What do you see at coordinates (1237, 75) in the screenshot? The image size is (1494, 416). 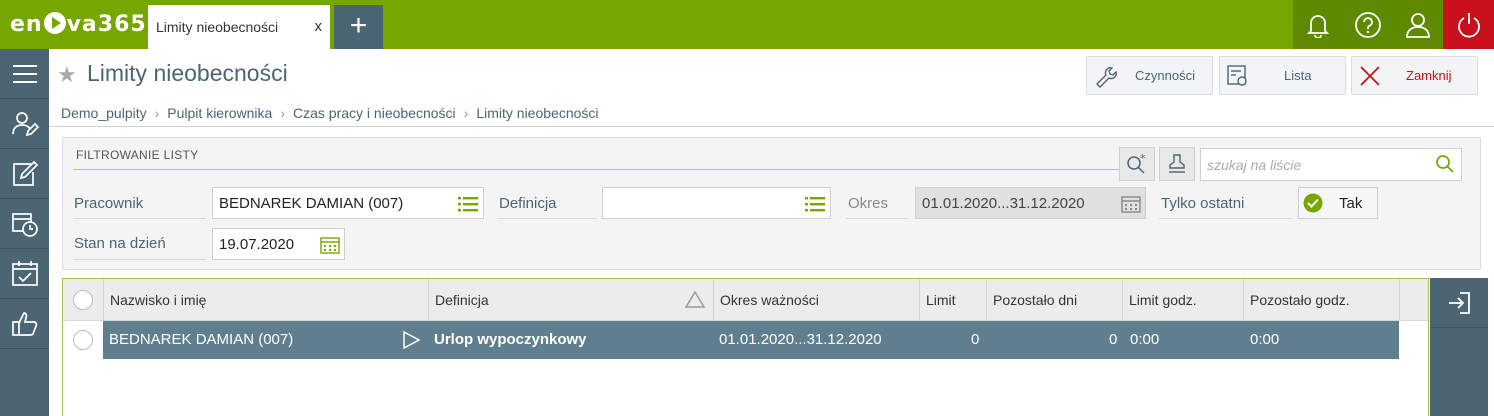 I see `list-settings-icon` at bounding box center [1237, 75].